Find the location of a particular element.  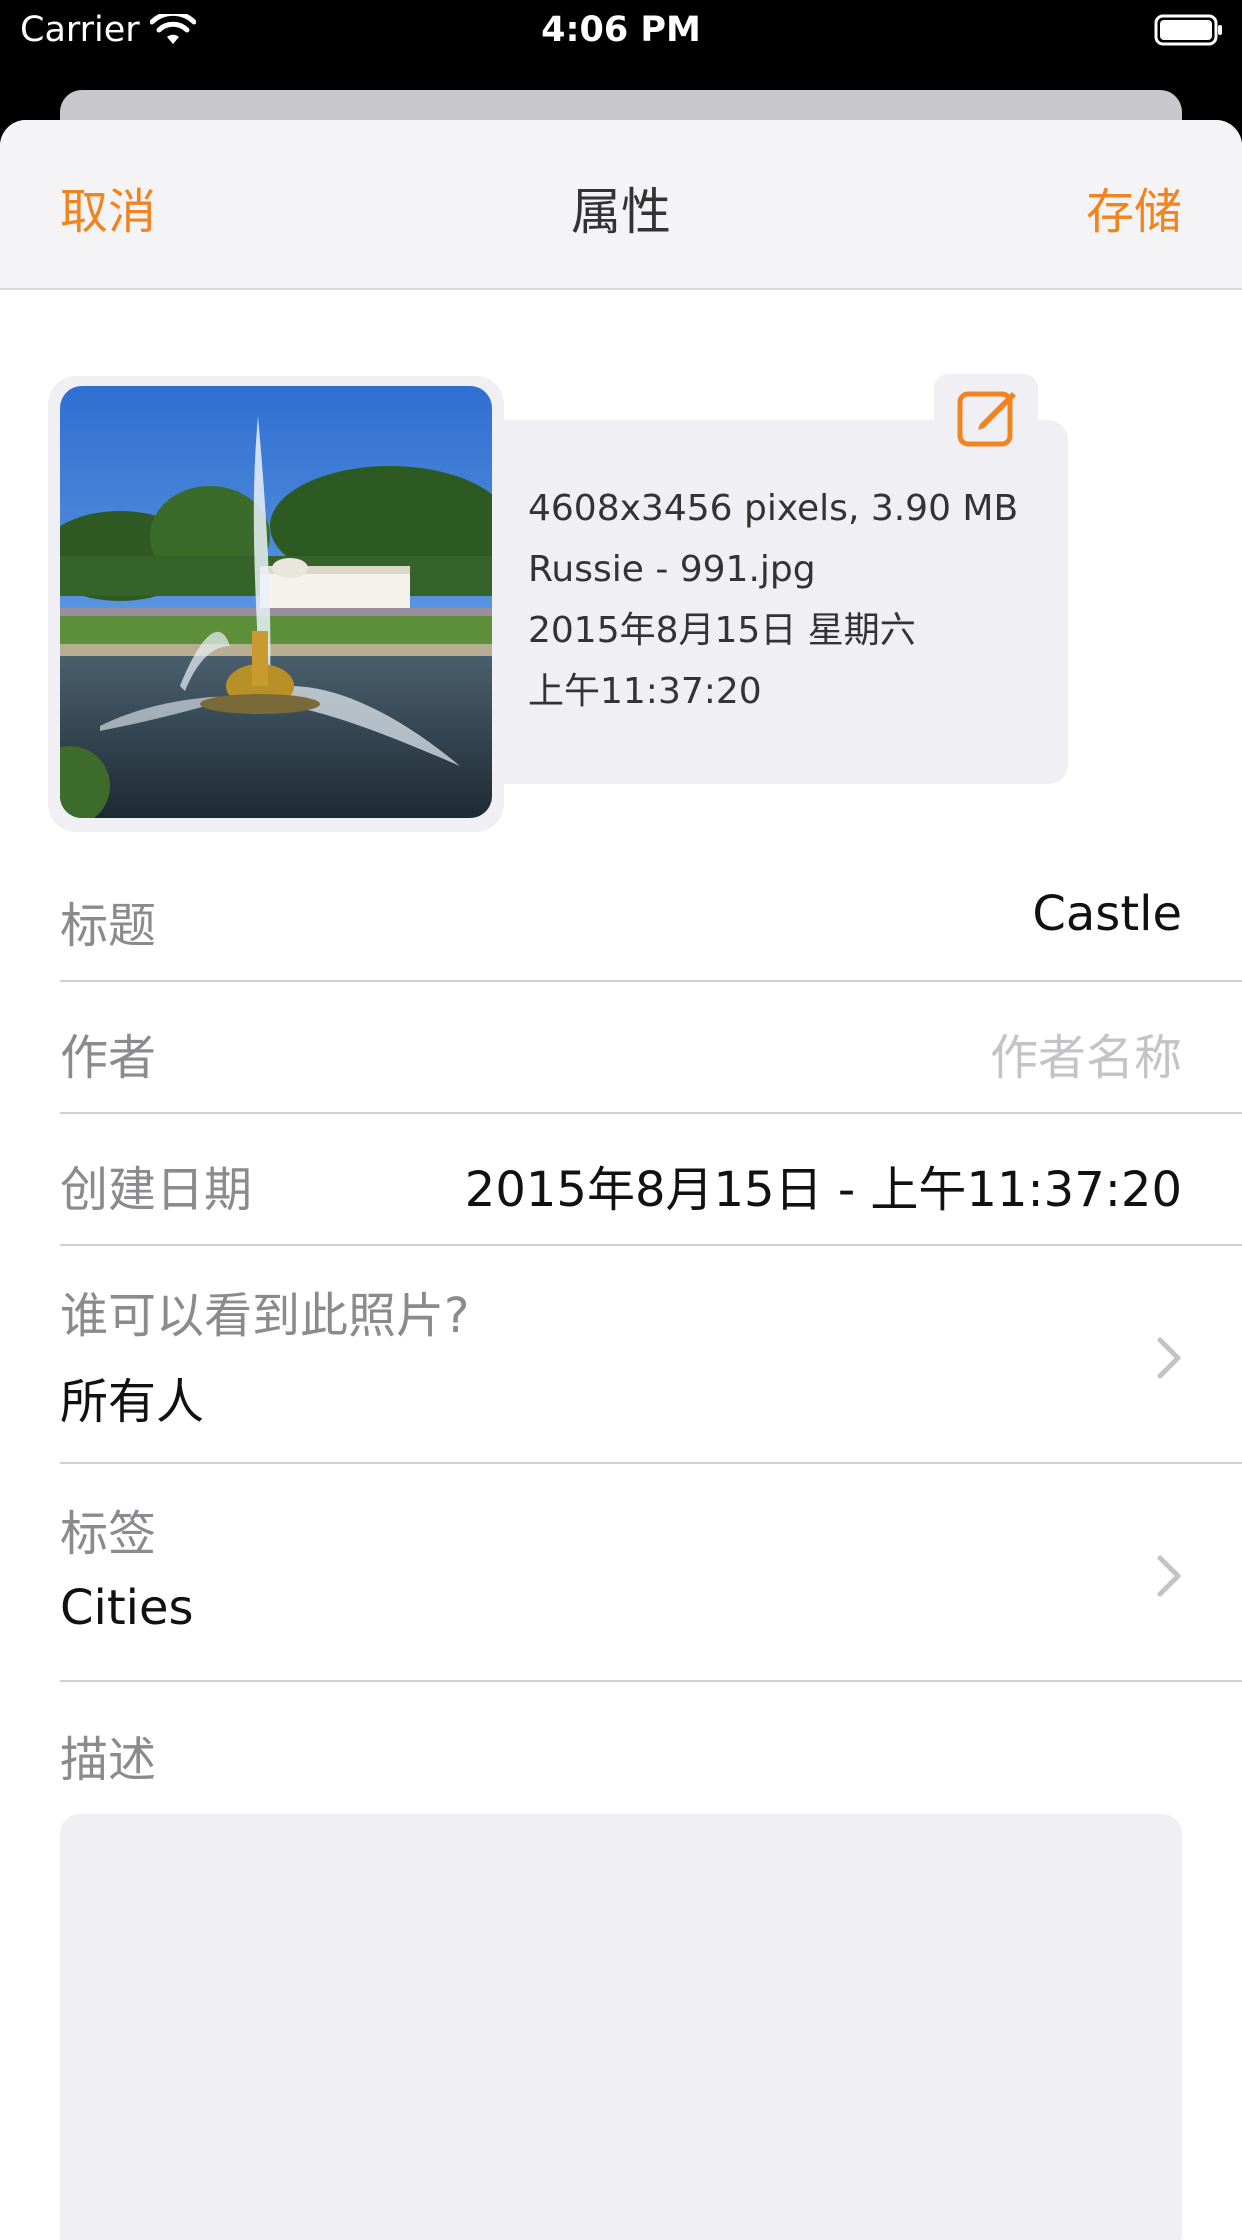

status-time: 4:06 PM is located at coordinates (621, 30).